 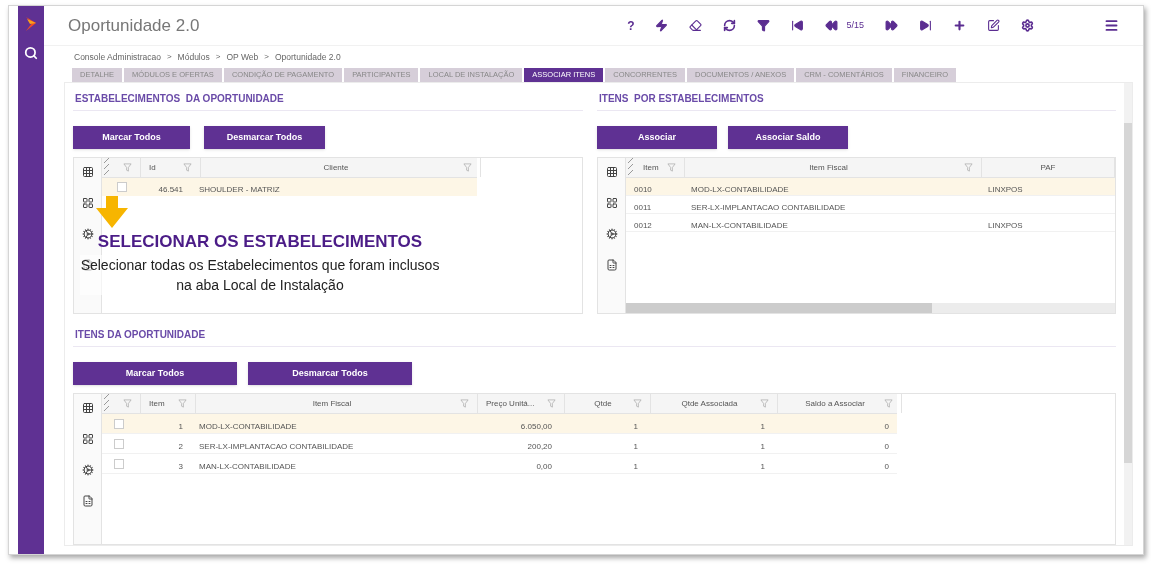 What do you see at coordinates (336, 167) in the screenshot?
I see `column-header: Cliente` at bounding box center [336, 167].